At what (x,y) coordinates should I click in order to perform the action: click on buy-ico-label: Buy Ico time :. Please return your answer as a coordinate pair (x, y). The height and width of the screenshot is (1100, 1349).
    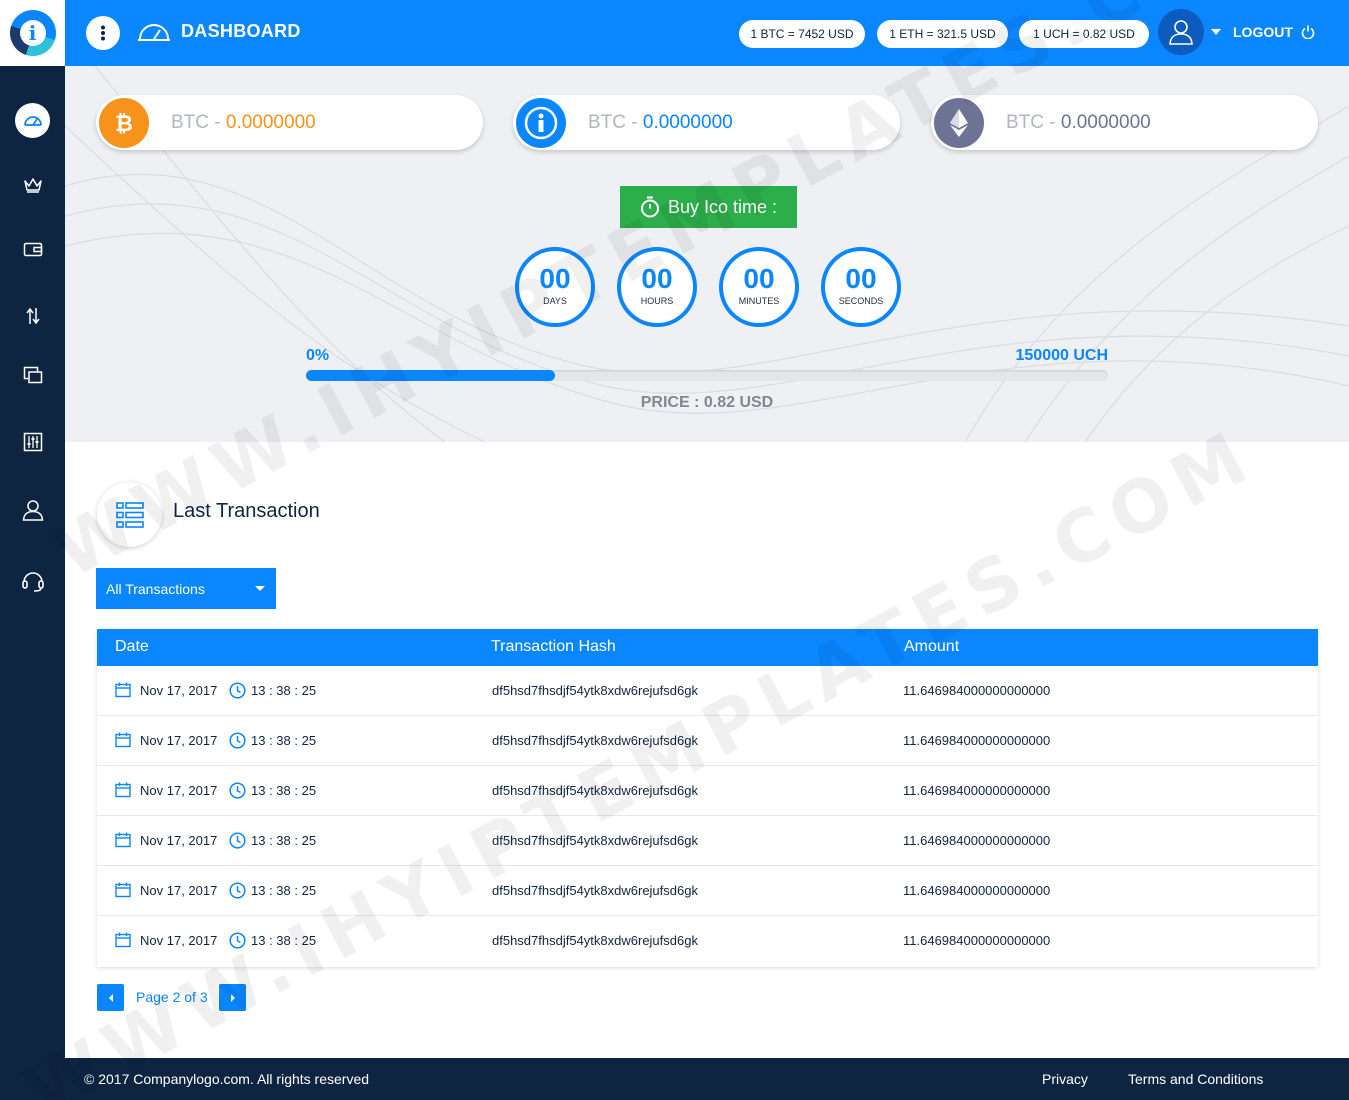
    Looking at the image, I should click on (722, 206).